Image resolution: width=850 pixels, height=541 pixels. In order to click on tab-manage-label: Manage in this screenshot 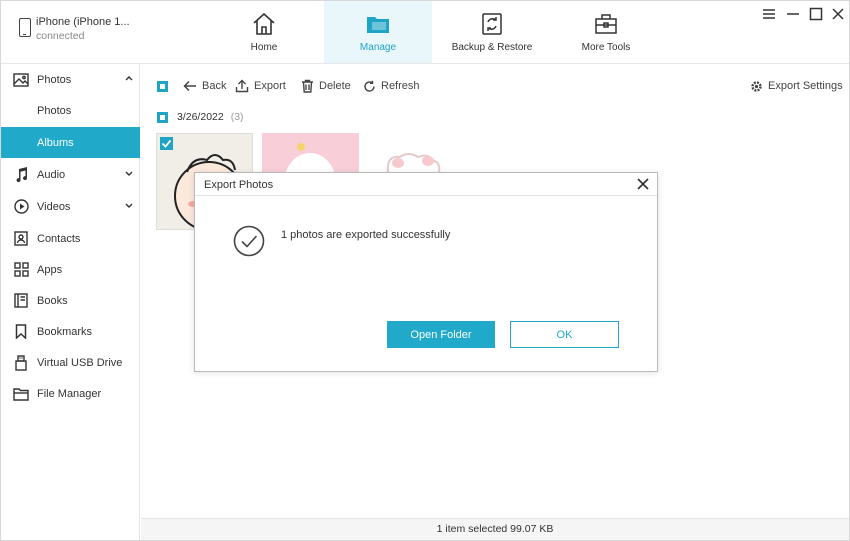, I will do `click(378, 47)`.